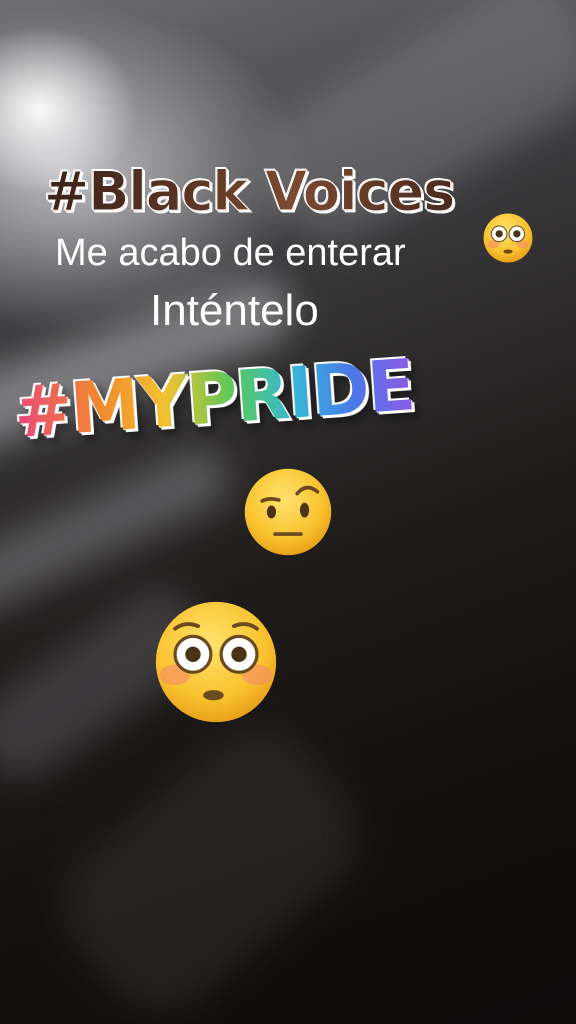  Describe the element at coordinates (234, 311) in the screenshot. I see `caption-text-2: Inténtelo` at that location.